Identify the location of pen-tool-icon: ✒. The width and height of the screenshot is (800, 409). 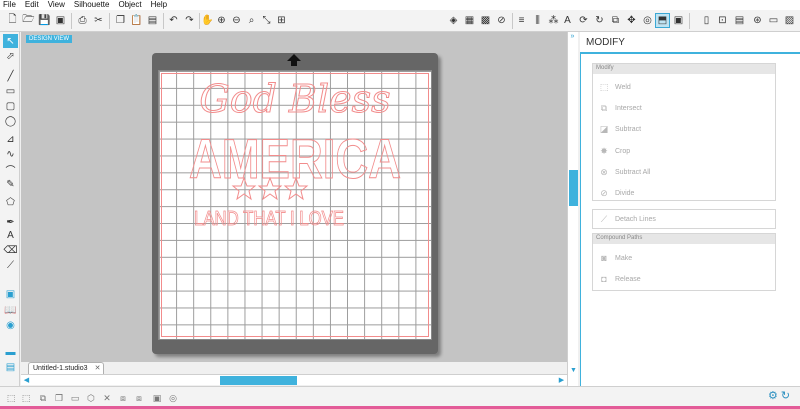
(10, 222).